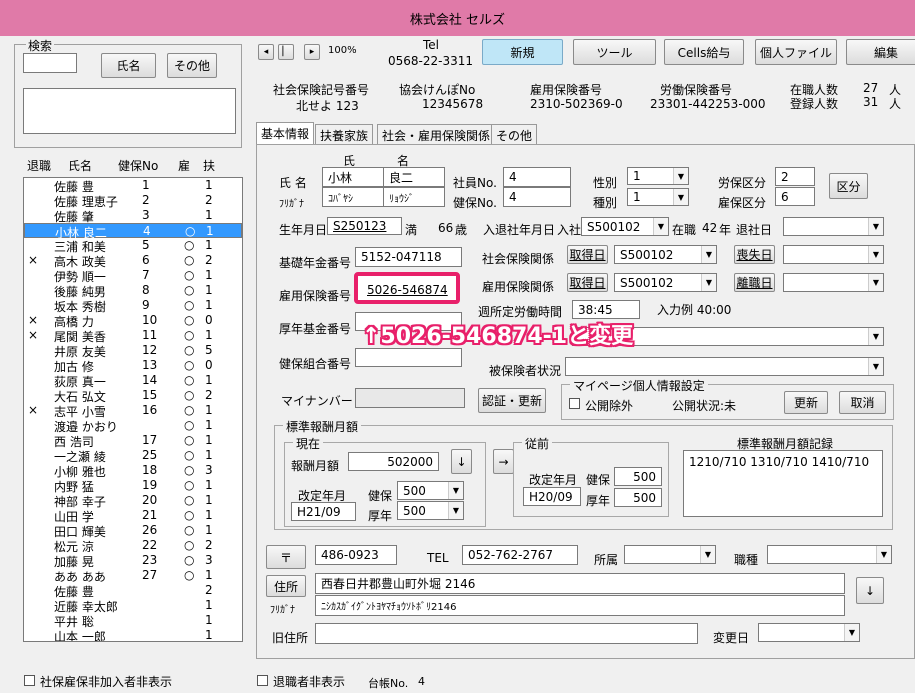 The height and width of the screenshot is (693, 915). What do you see at coordinates (614, 52) in the screenshot?
I see `tool-button: ツール` at bounding box center [614, 52].